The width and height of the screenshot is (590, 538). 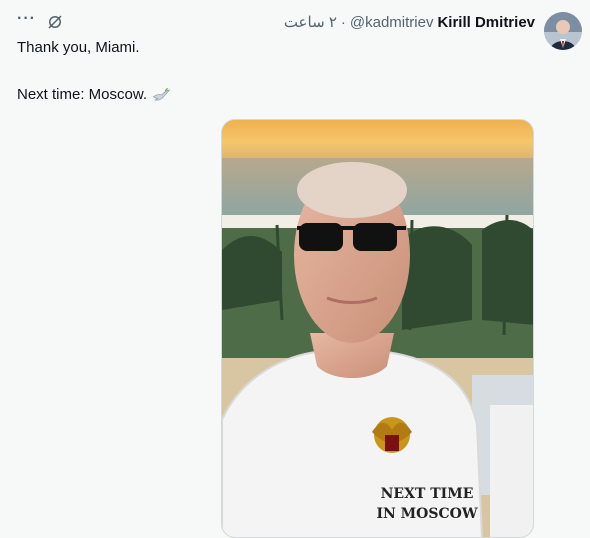 I want to click on tweet-text-line-2-content: Next time: Moscow., so click(x=82, y=94).